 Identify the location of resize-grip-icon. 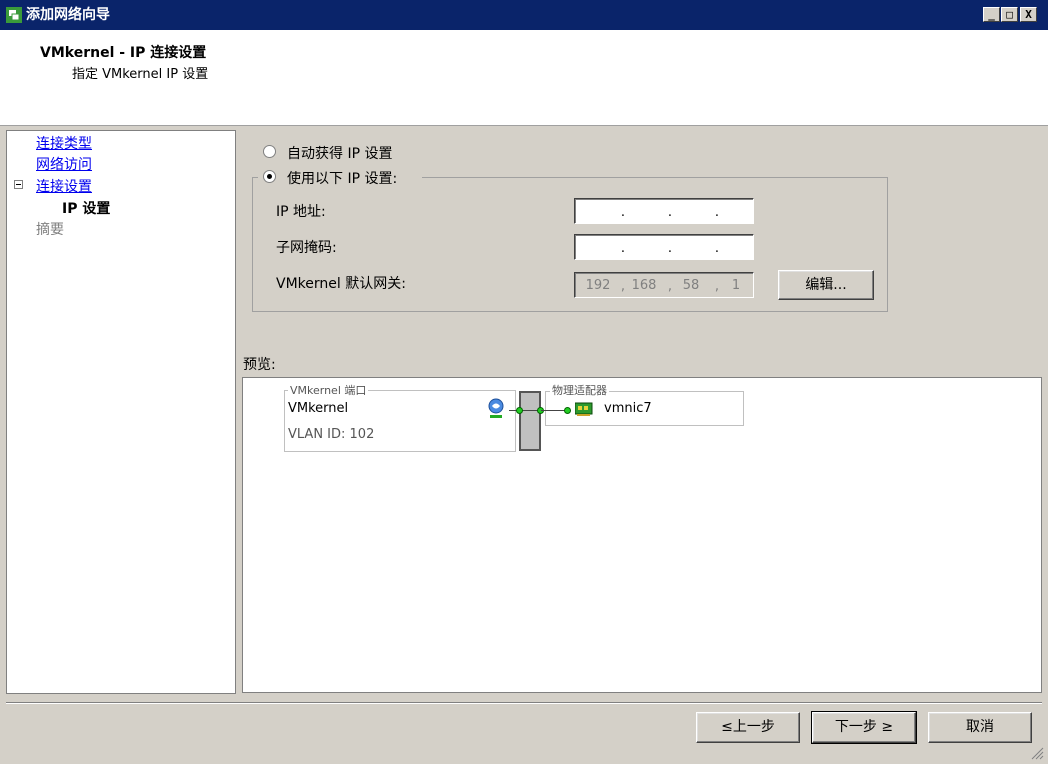
(1037, 753).